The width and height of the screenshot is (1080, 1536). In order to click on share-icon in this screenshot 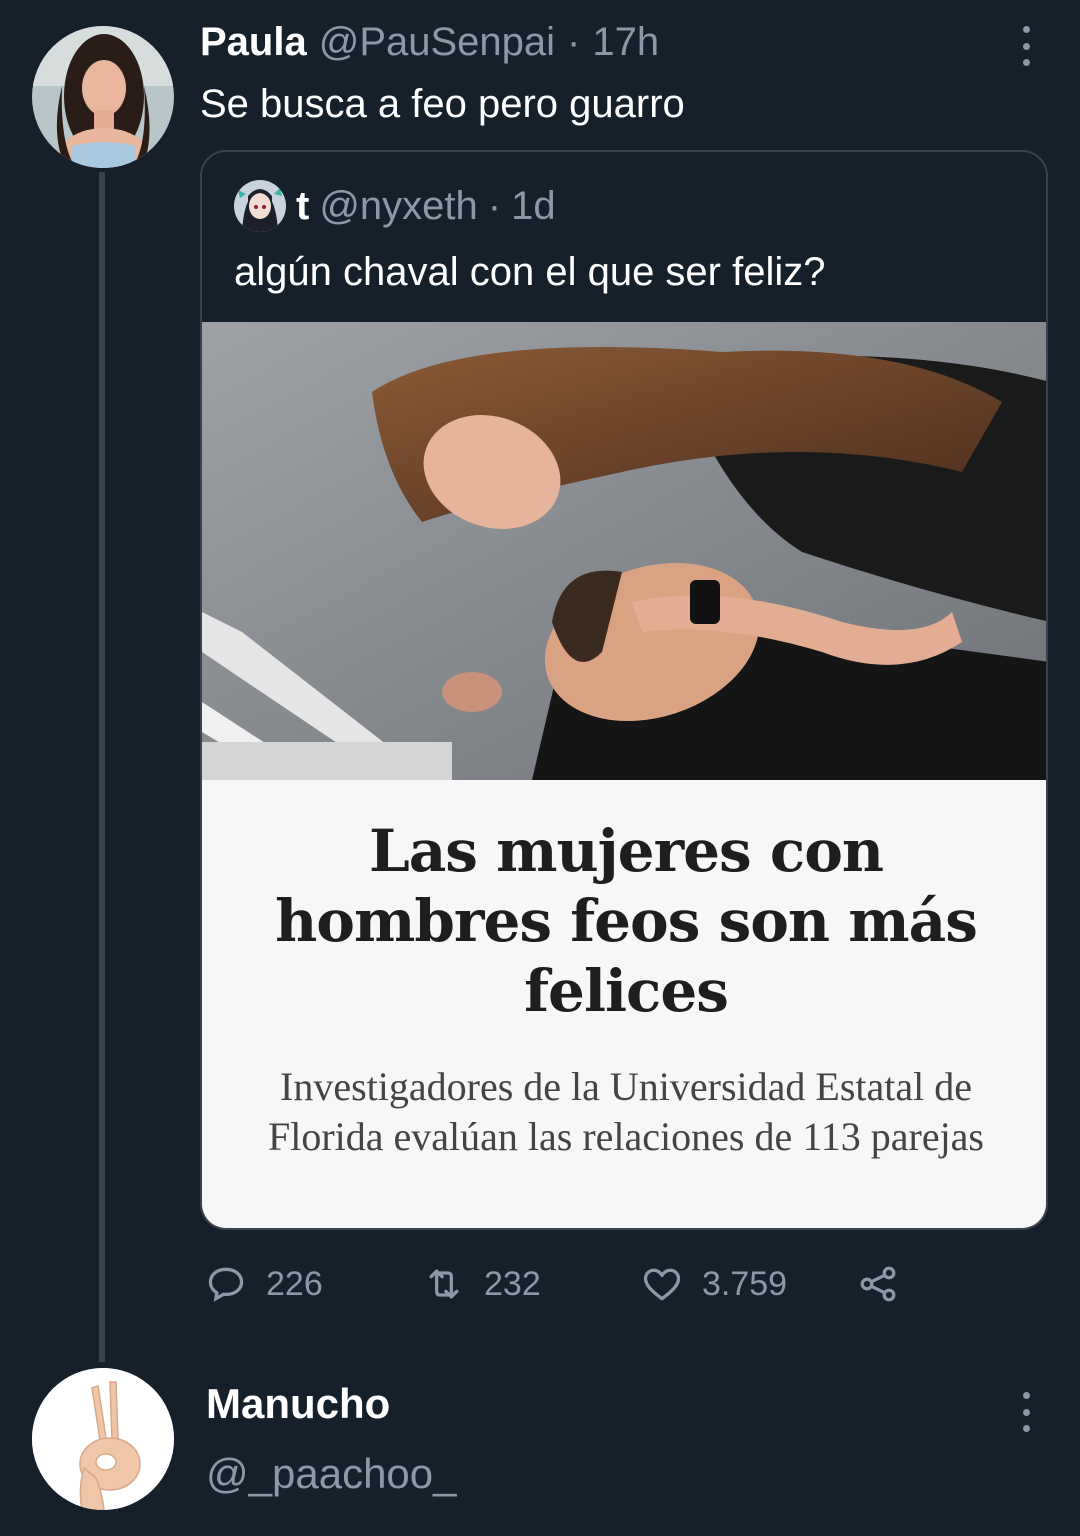, I will do `click(878, 1284)`.